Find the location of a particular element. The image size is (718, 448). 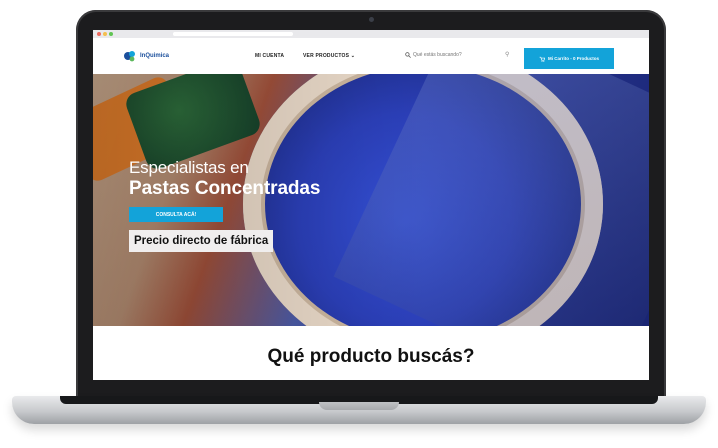

hero-title-line2: Pastas Concentradas is located at coordinates (225, 188).